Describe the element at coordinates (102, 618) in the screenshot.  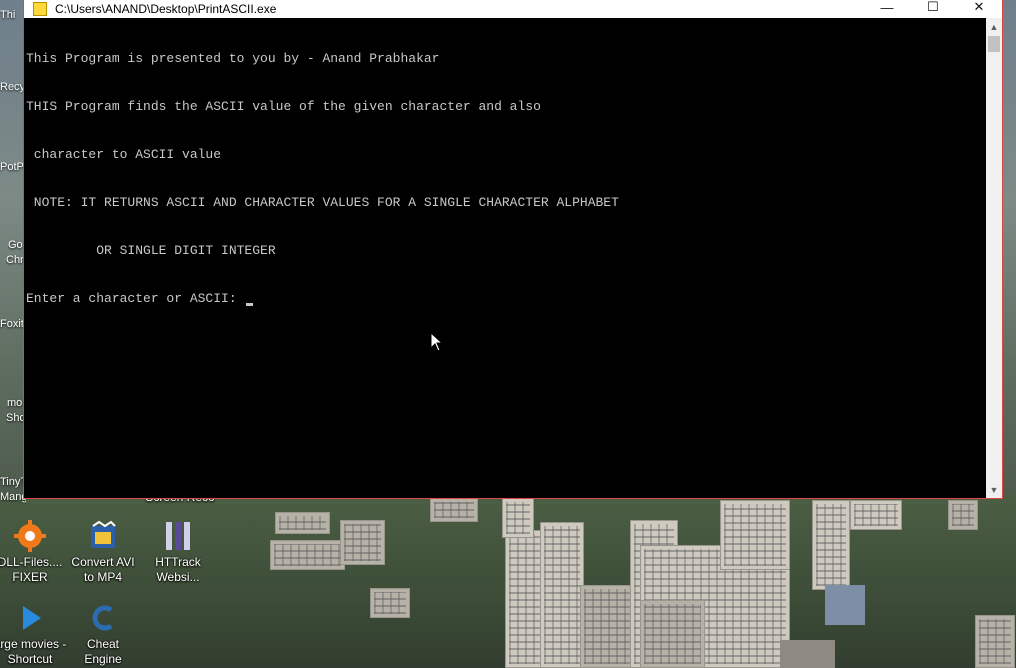
I see `cheat-engine-icon` at that location.